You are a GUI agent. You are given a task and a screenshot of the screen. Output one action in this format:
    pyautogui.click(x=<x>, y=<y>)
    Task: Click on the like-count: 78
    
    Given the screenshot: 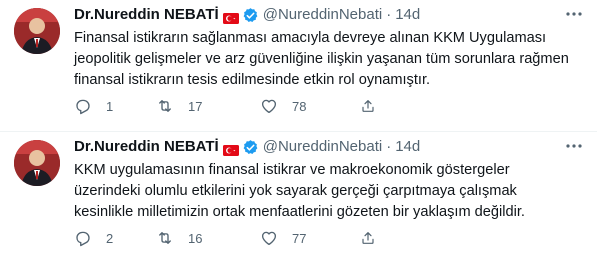 What is the action you would take?
    pyautogui.click(x=299, y=106)
    